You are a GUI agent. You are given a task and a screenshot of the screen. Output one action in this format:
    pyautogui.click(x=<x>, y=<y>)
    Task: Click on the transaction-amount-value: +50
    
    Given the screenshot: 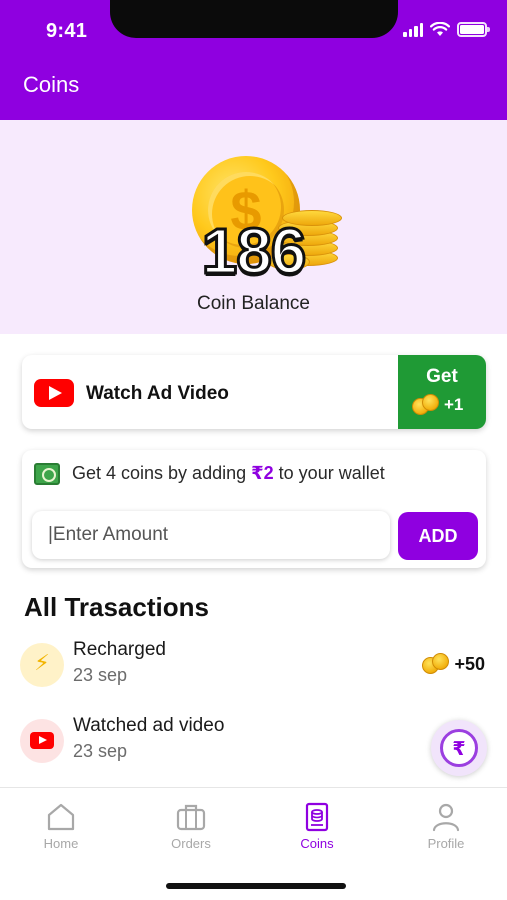 What is the action you would take?
    pyautogui.click(x=469, y=663)
    